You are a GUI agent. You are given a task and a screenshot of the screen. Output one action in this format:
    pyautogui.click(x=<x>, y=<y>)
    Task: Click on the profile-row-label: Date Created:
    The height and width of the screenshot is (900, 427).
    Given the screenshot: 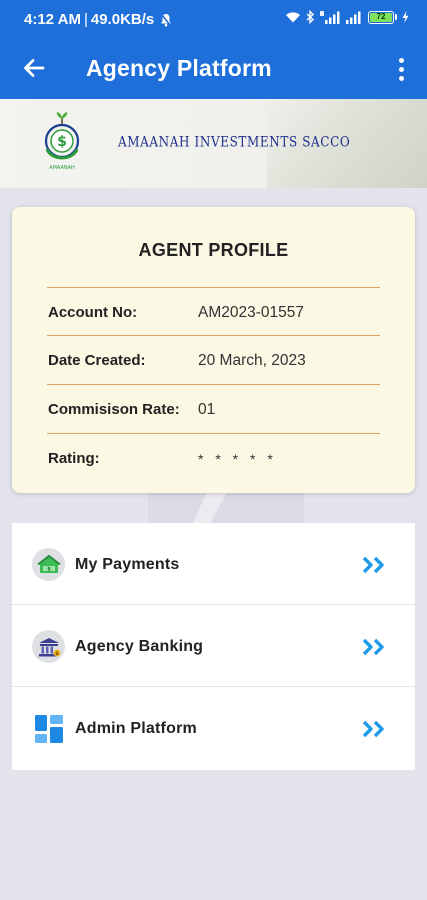 What is the action you would take?
    pyautogui.click(x=97, y=360)
    